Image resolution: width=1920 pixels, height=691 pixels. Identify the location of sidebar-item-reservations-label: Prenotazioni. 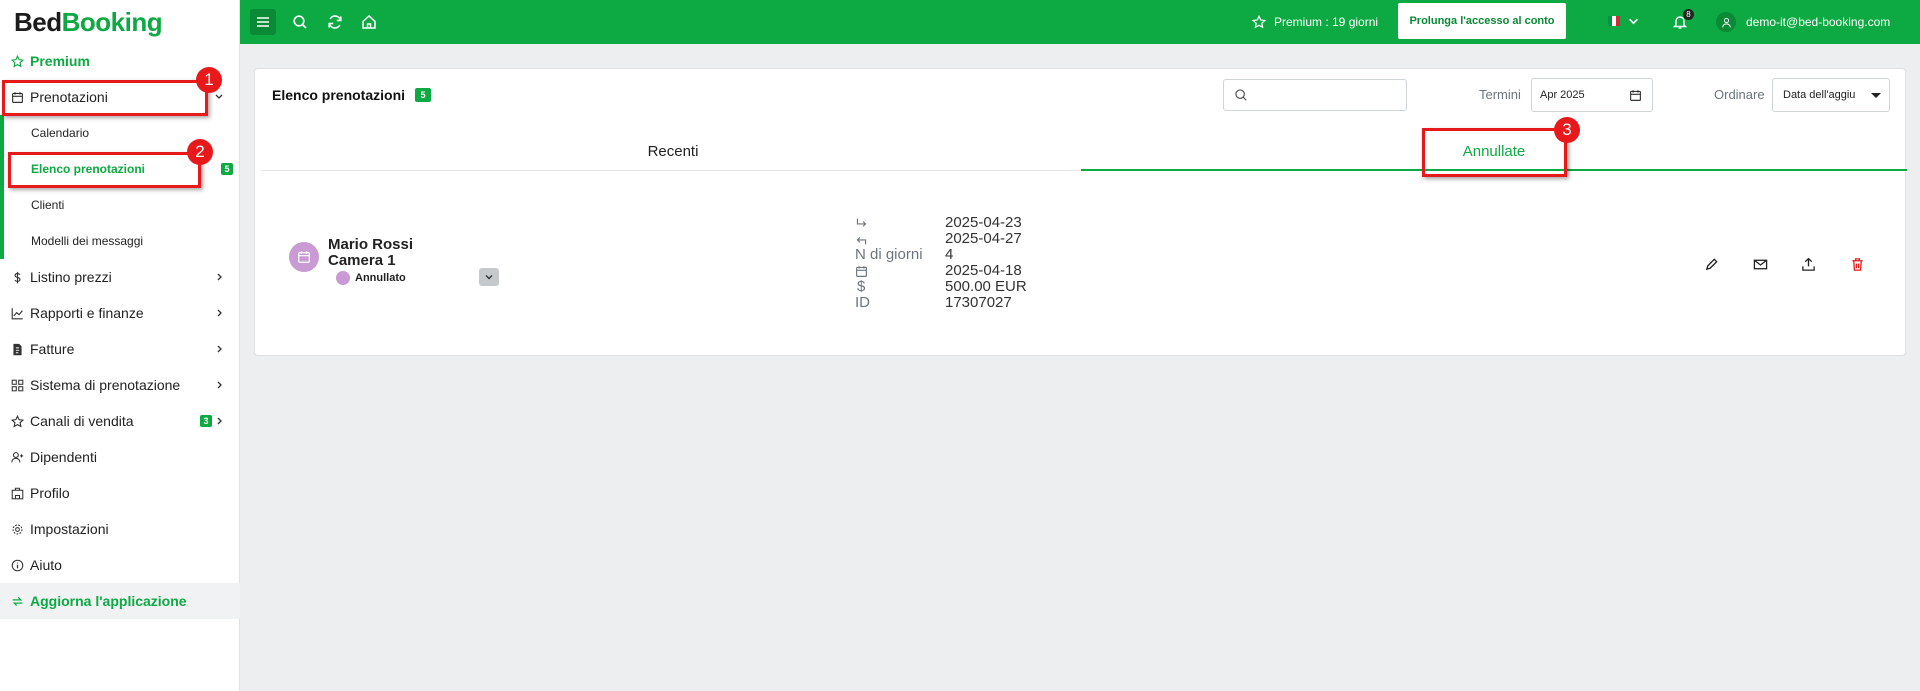
(69, 97).